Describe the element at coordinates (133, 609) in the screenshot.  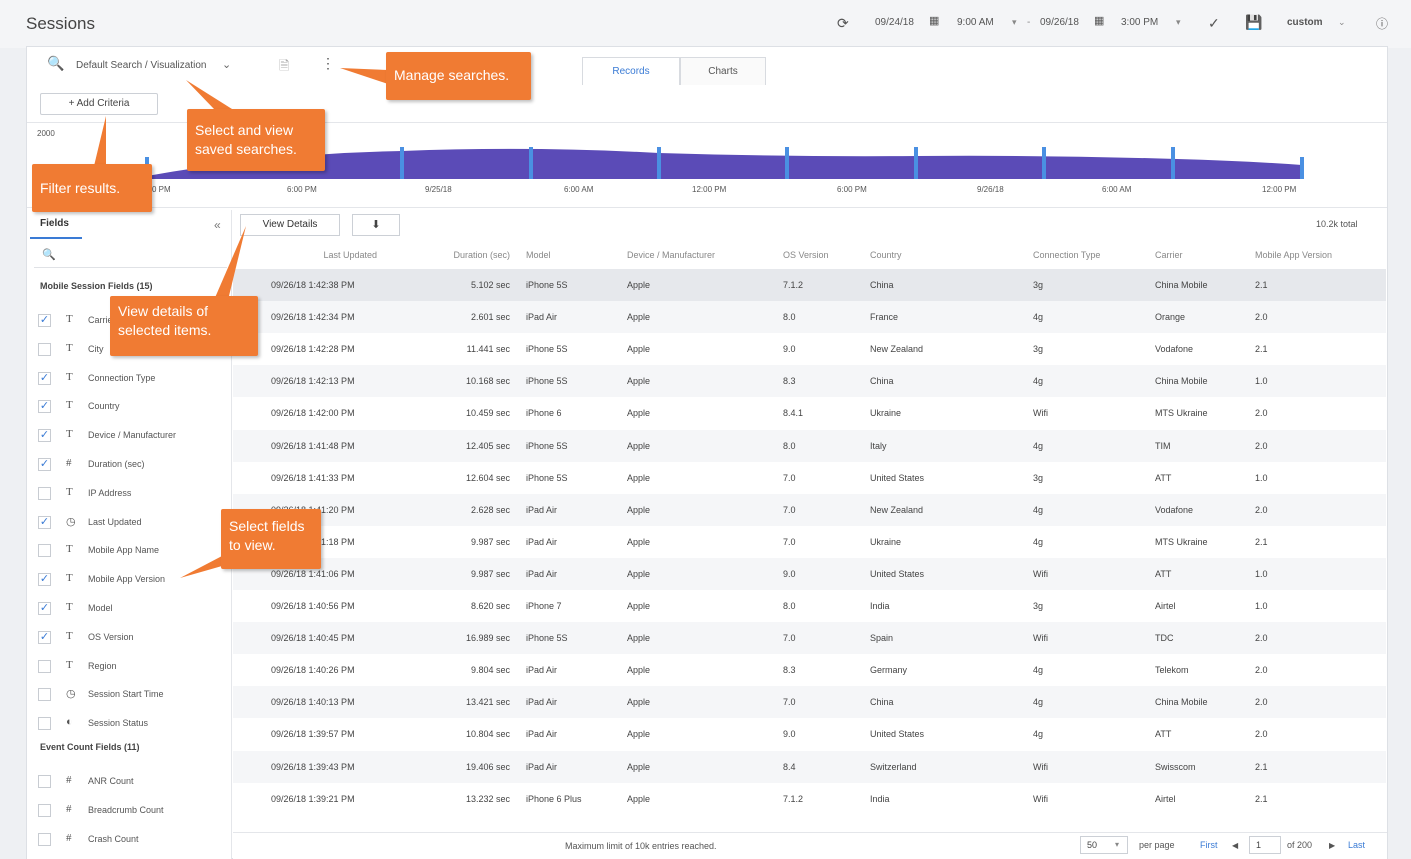
I see `field-item: ✓ T Model` at that location.